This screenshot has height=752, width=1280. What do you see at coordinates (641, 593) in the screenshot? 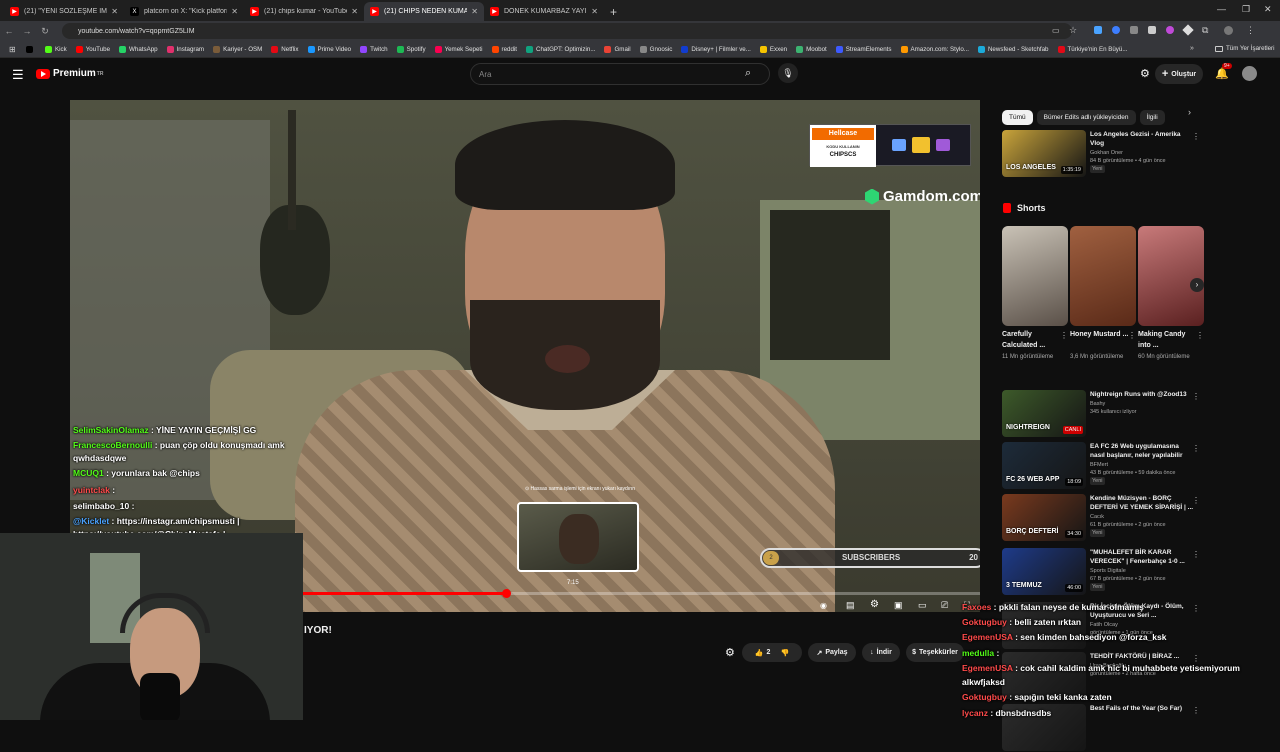
I see `progress-track` at bounding box center [641, 593].